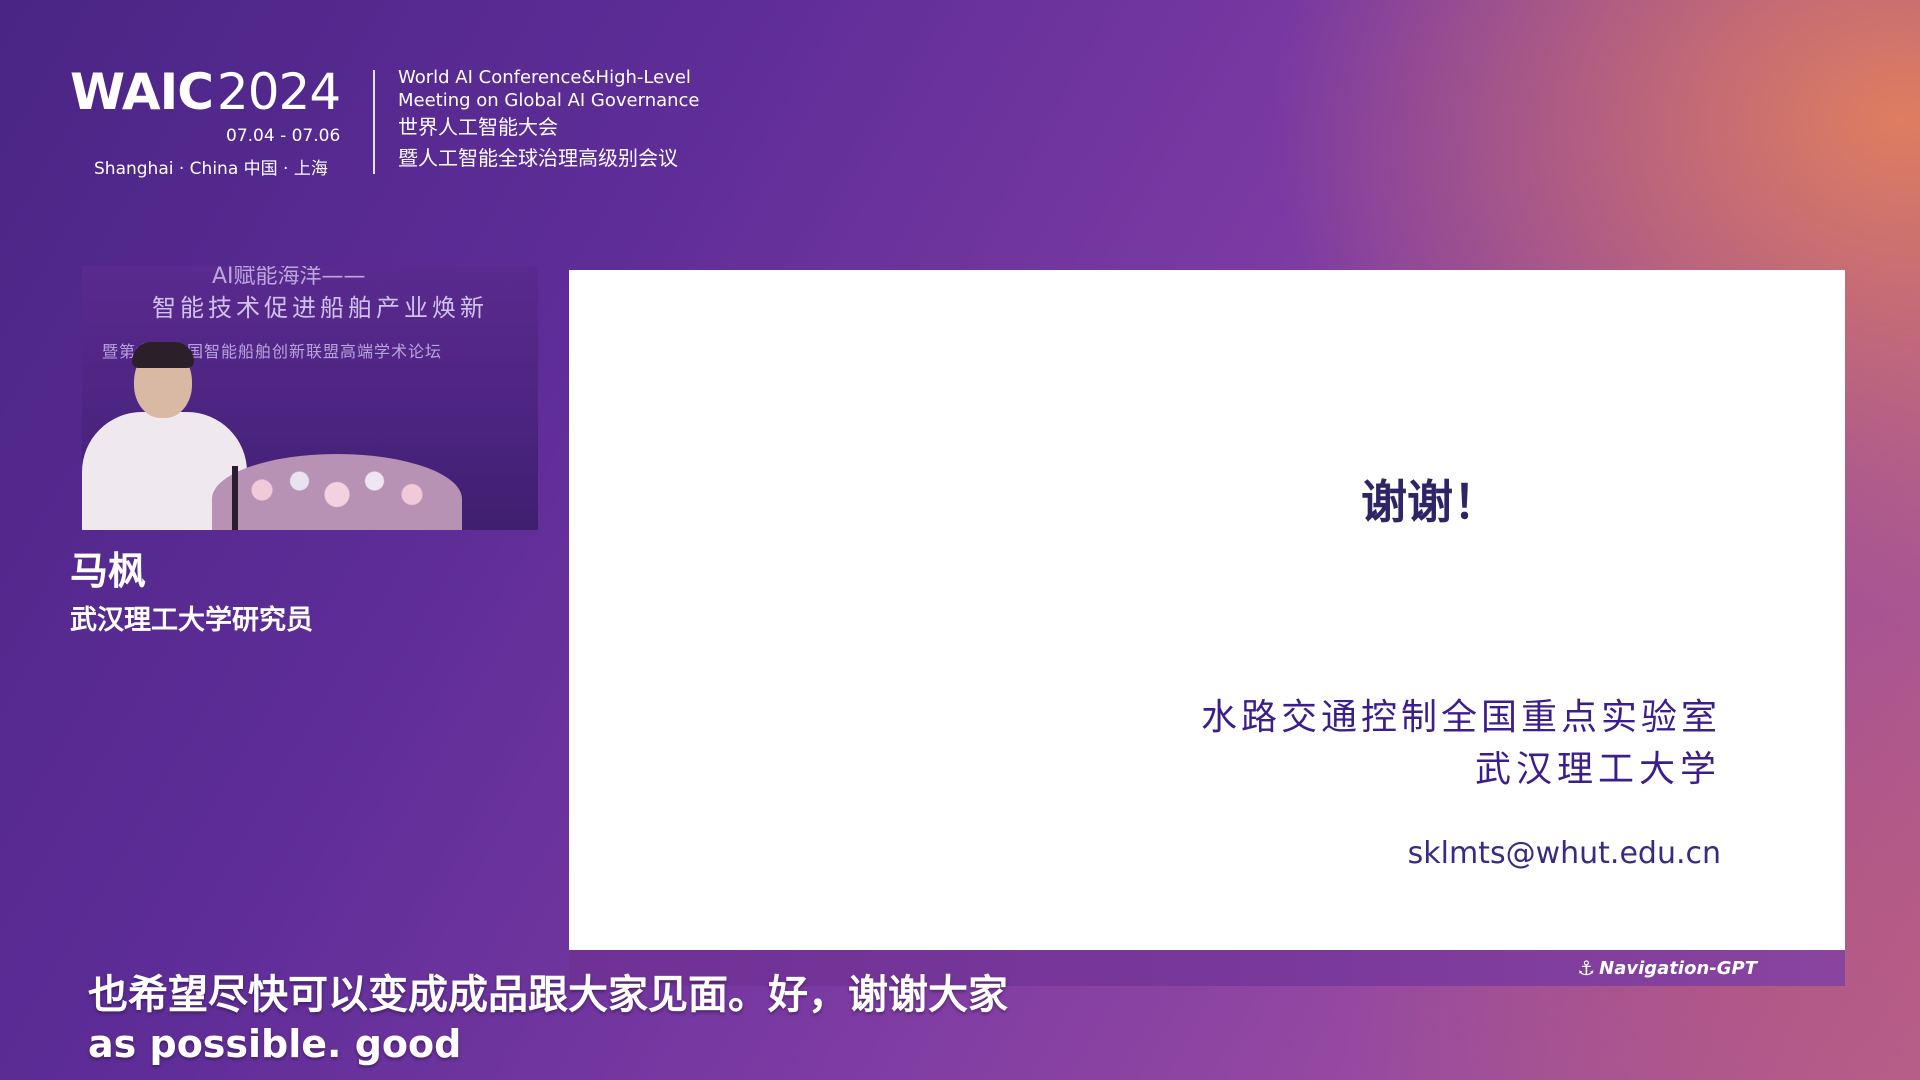 The image size is (1920, 1080). What do you see at coordinates (478, 127) in the screenshot?
I see `conference-title-cn-1: 世界人工智能大会` at bounding box center [478, 127].